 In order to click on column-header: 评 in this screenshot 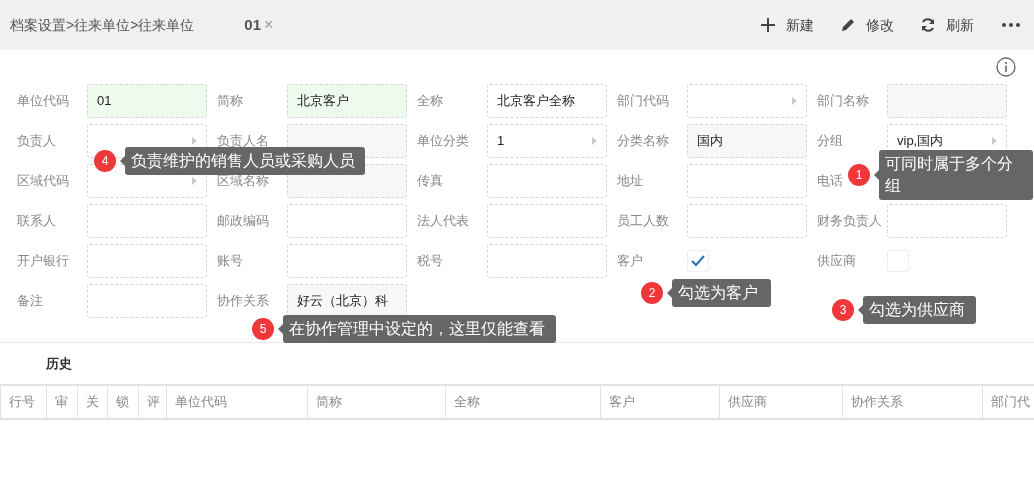, I will do `click(153, 402)`.